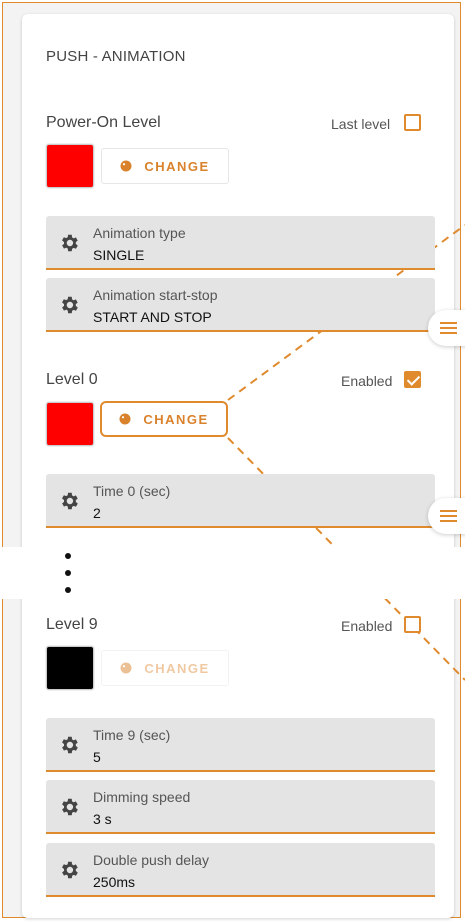  I want to click on animation-start-stop-field: Animation start-stop START AND STOP, so click(240, 305).